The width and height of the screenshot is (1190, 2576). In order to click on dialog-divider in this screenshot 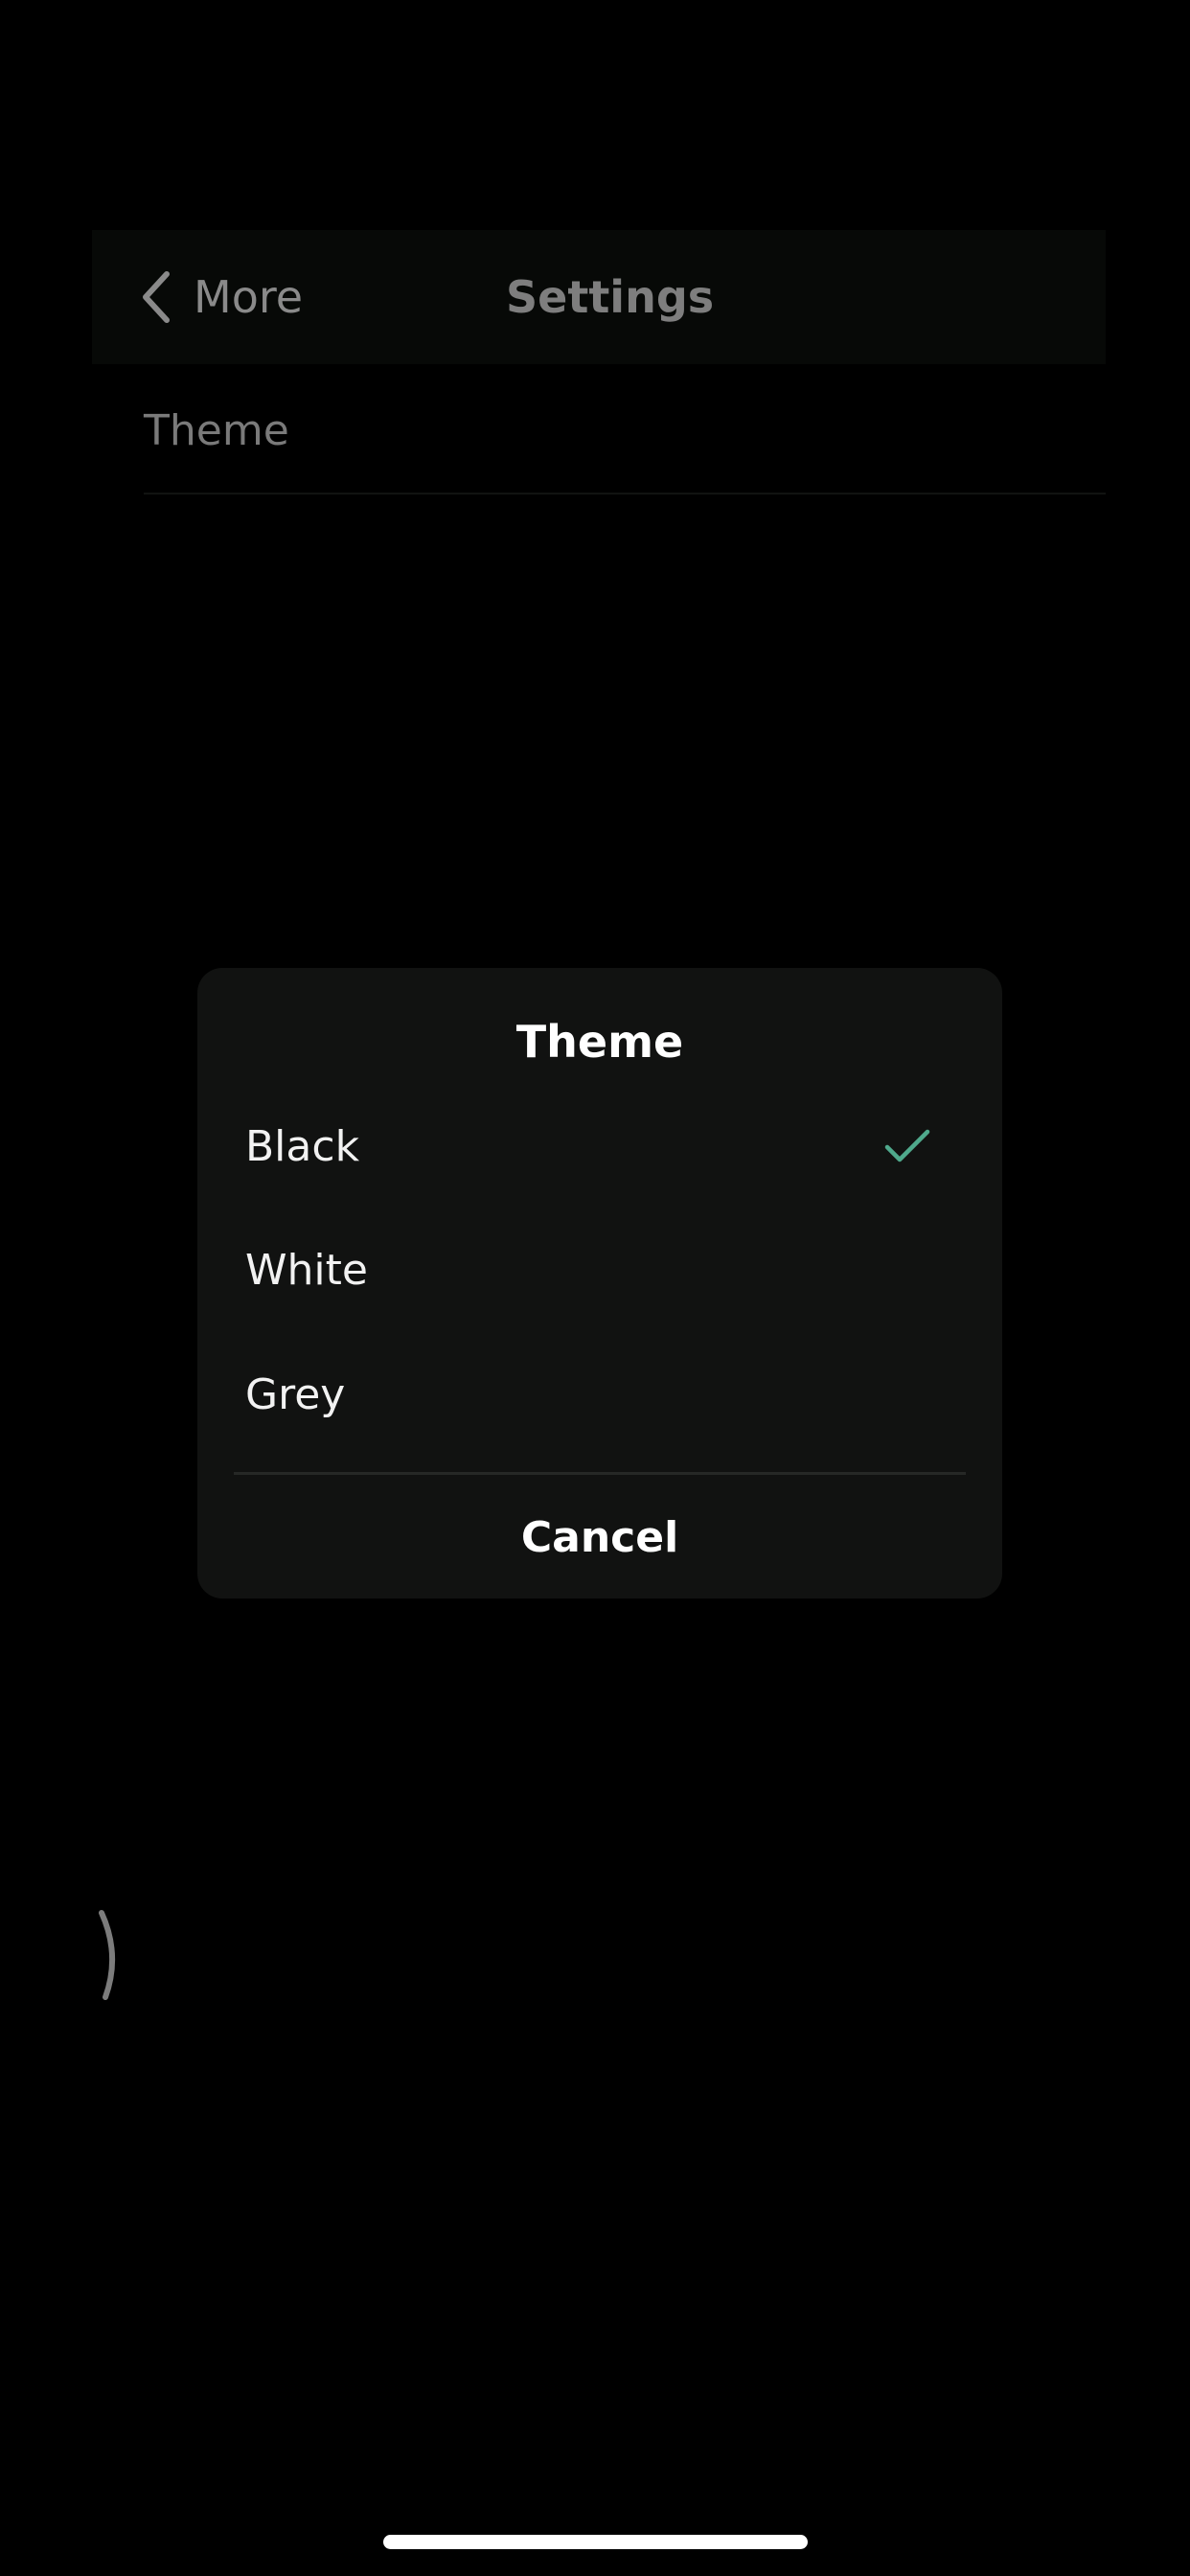, I will do `click(600, 1473)`.